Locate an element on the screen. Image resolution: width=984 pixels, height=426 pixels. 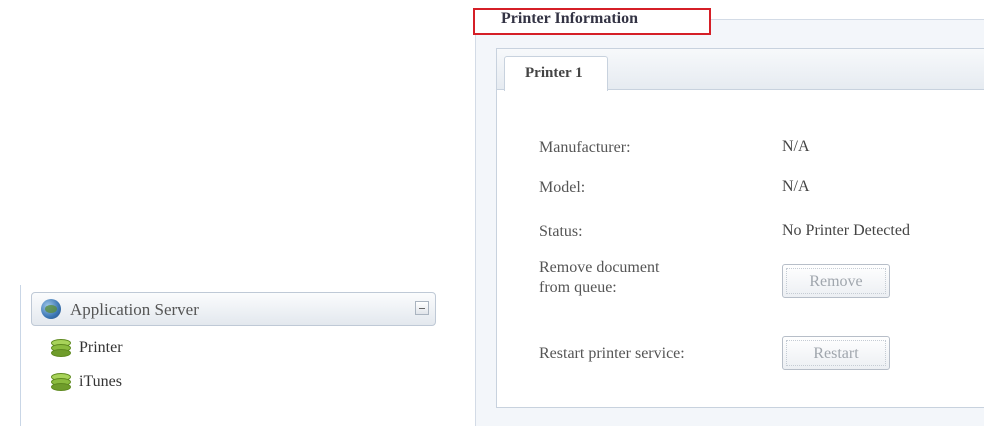
collapse-icon is located at coordinates (422, 308).